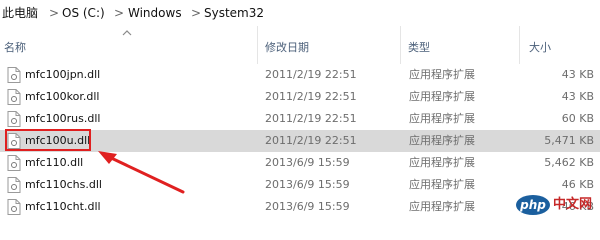 The image size is (600, 240). I want to click on watermark-php-badge: php, so click(533, 205).